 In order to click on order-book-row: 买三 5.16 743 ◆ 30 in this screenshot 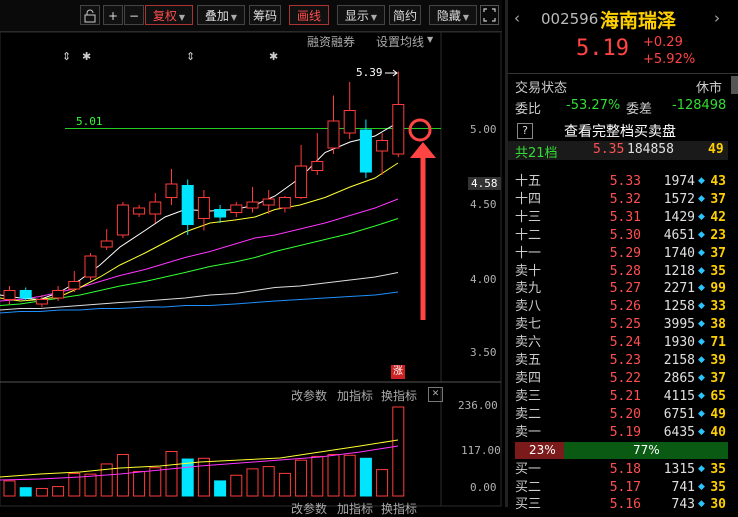, I will do `click(623, 504)`.